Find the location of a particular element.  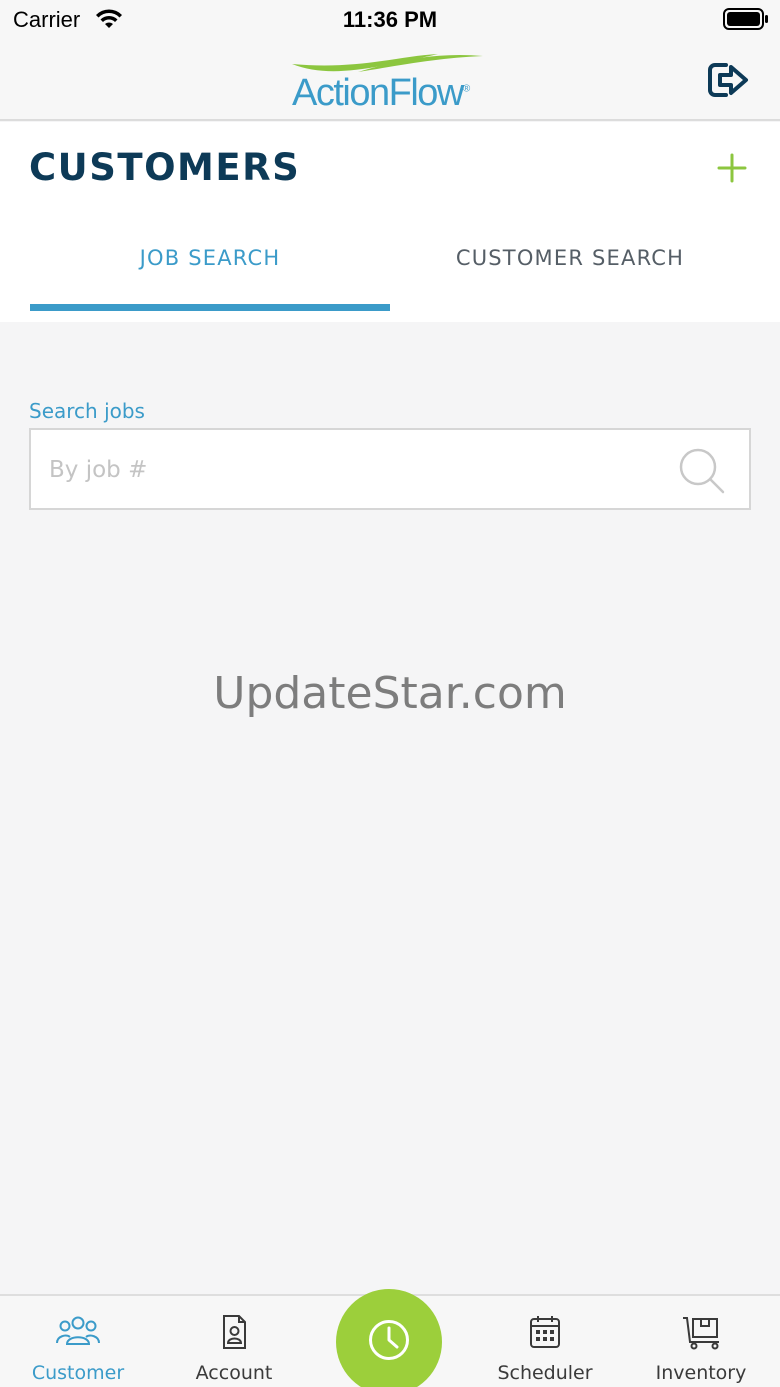

nav-label-customer: Customer is located at coordinates (78, 1373).